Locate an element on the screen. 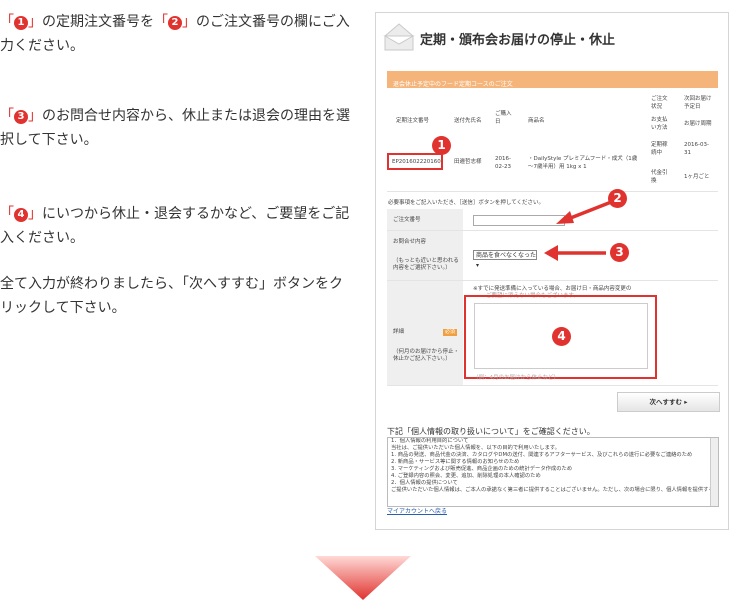 This screenshot has width=730, height=616. detail-hint-2: 休止かご記入下さい。） is located at coordinates (422, 359).